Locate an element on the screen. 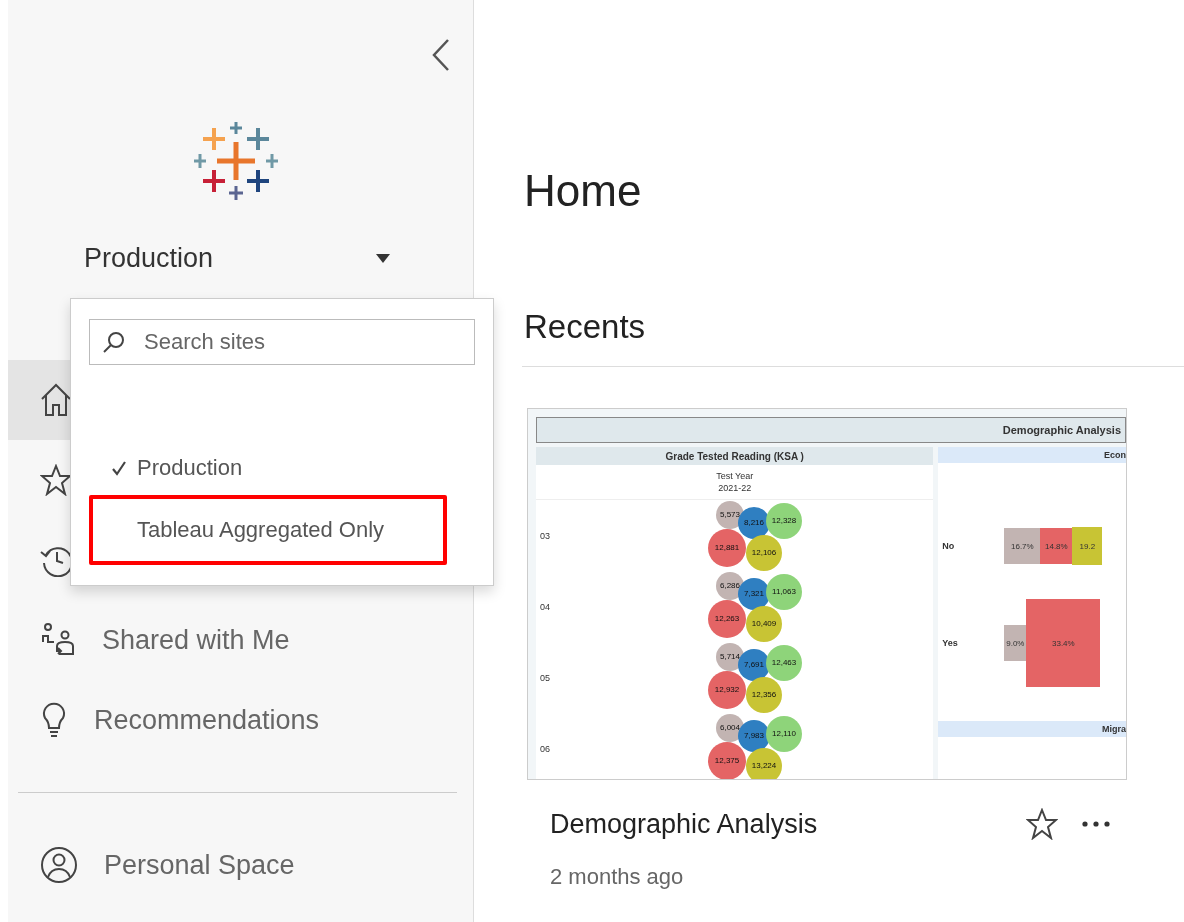 The width and height of the screenshot is (1184, 922). section-heading: Recents is located at coordinates (585, 327).